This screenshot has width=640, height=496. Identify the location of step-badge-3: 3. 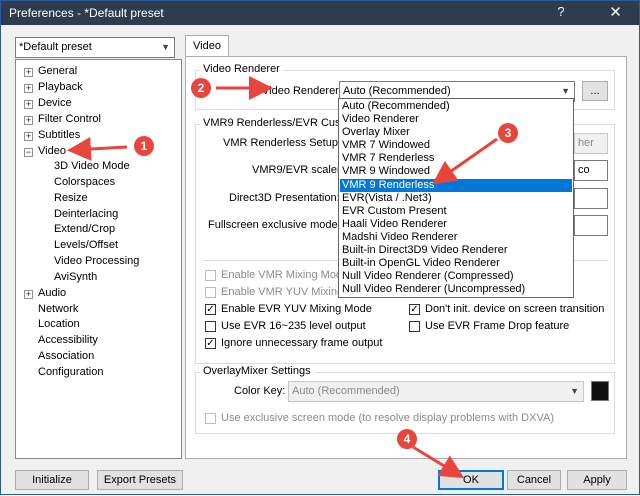
(508, 133).